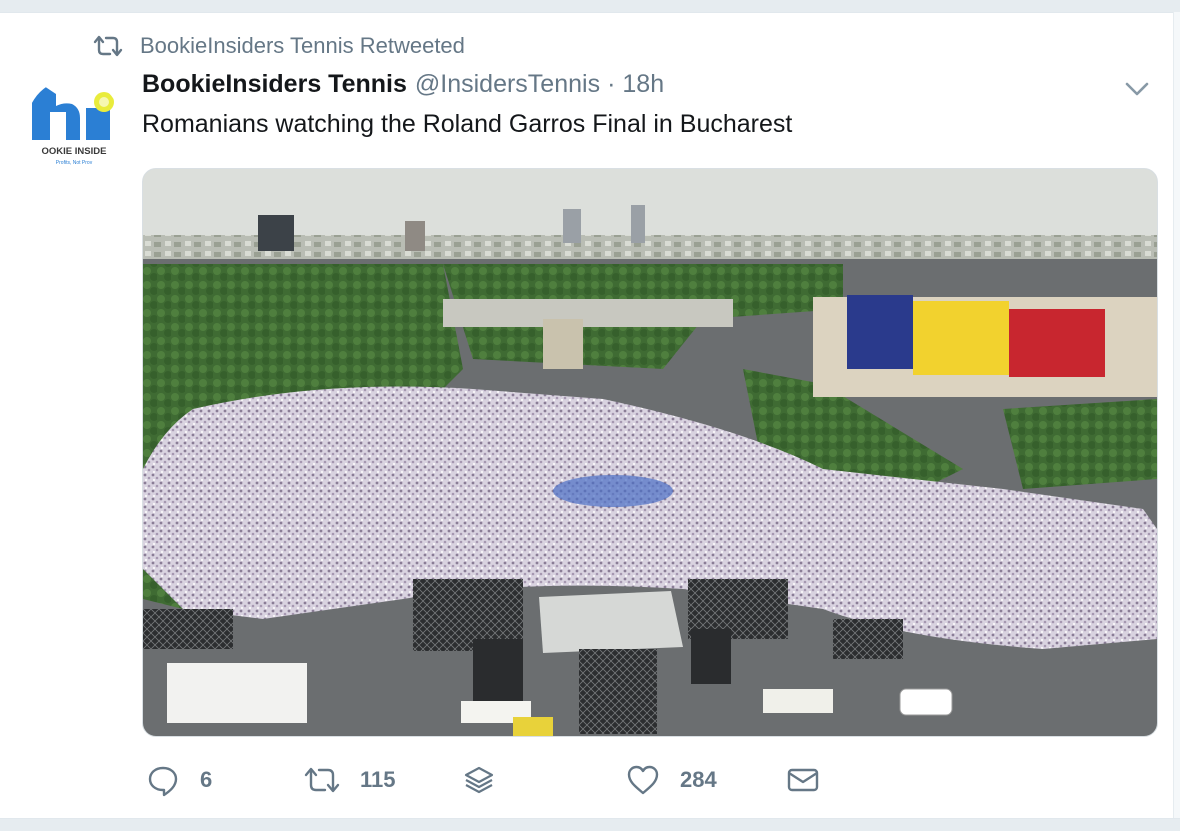 The image size is (1180, 831). I want to click on reply-count: 6, so click(206, 779).